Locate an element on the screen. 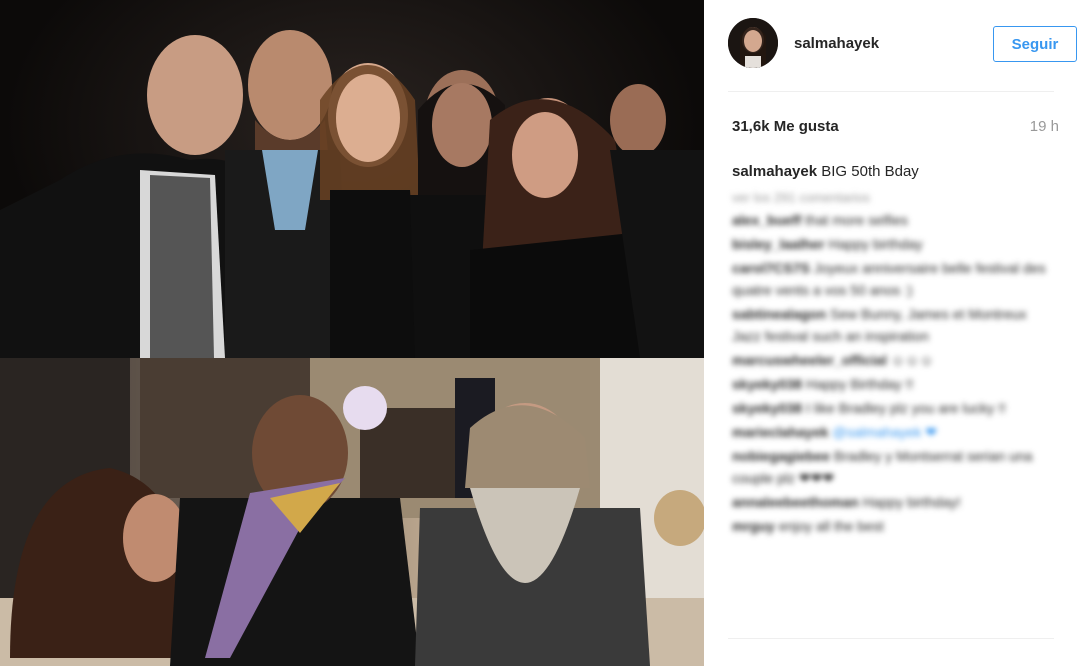 This screenshot has height=666, width=1081. caption-text: BIG 50th Bday is located at coordinates (870, 171).